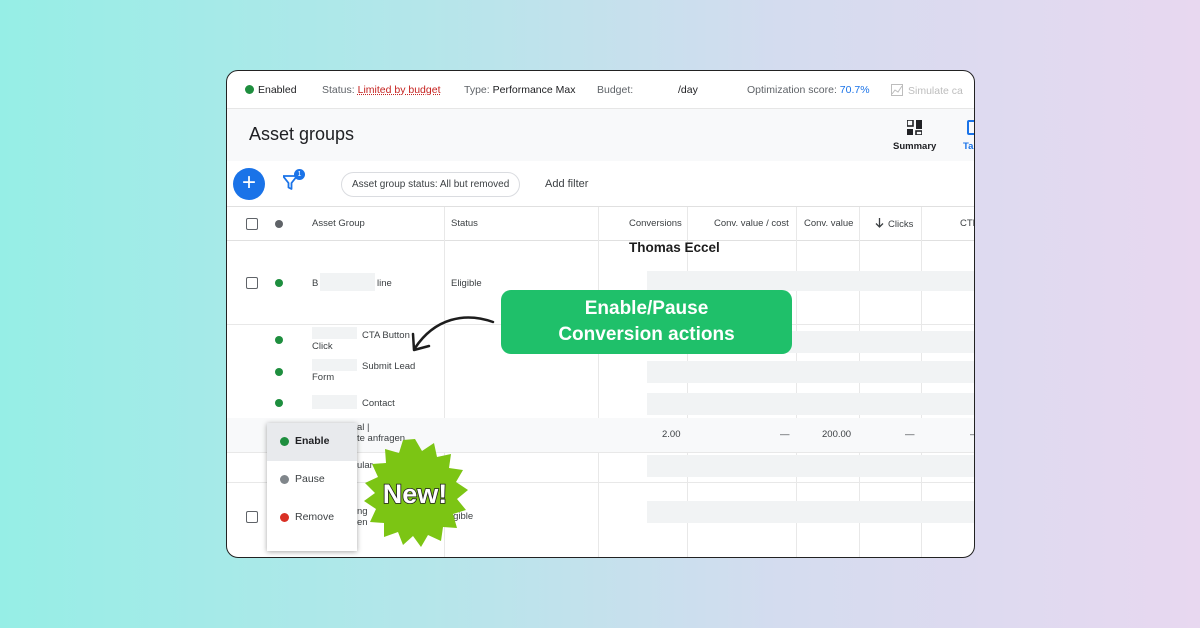 The image size is (1200, 628). I want to click on status-column-icon, so click(279, 224).